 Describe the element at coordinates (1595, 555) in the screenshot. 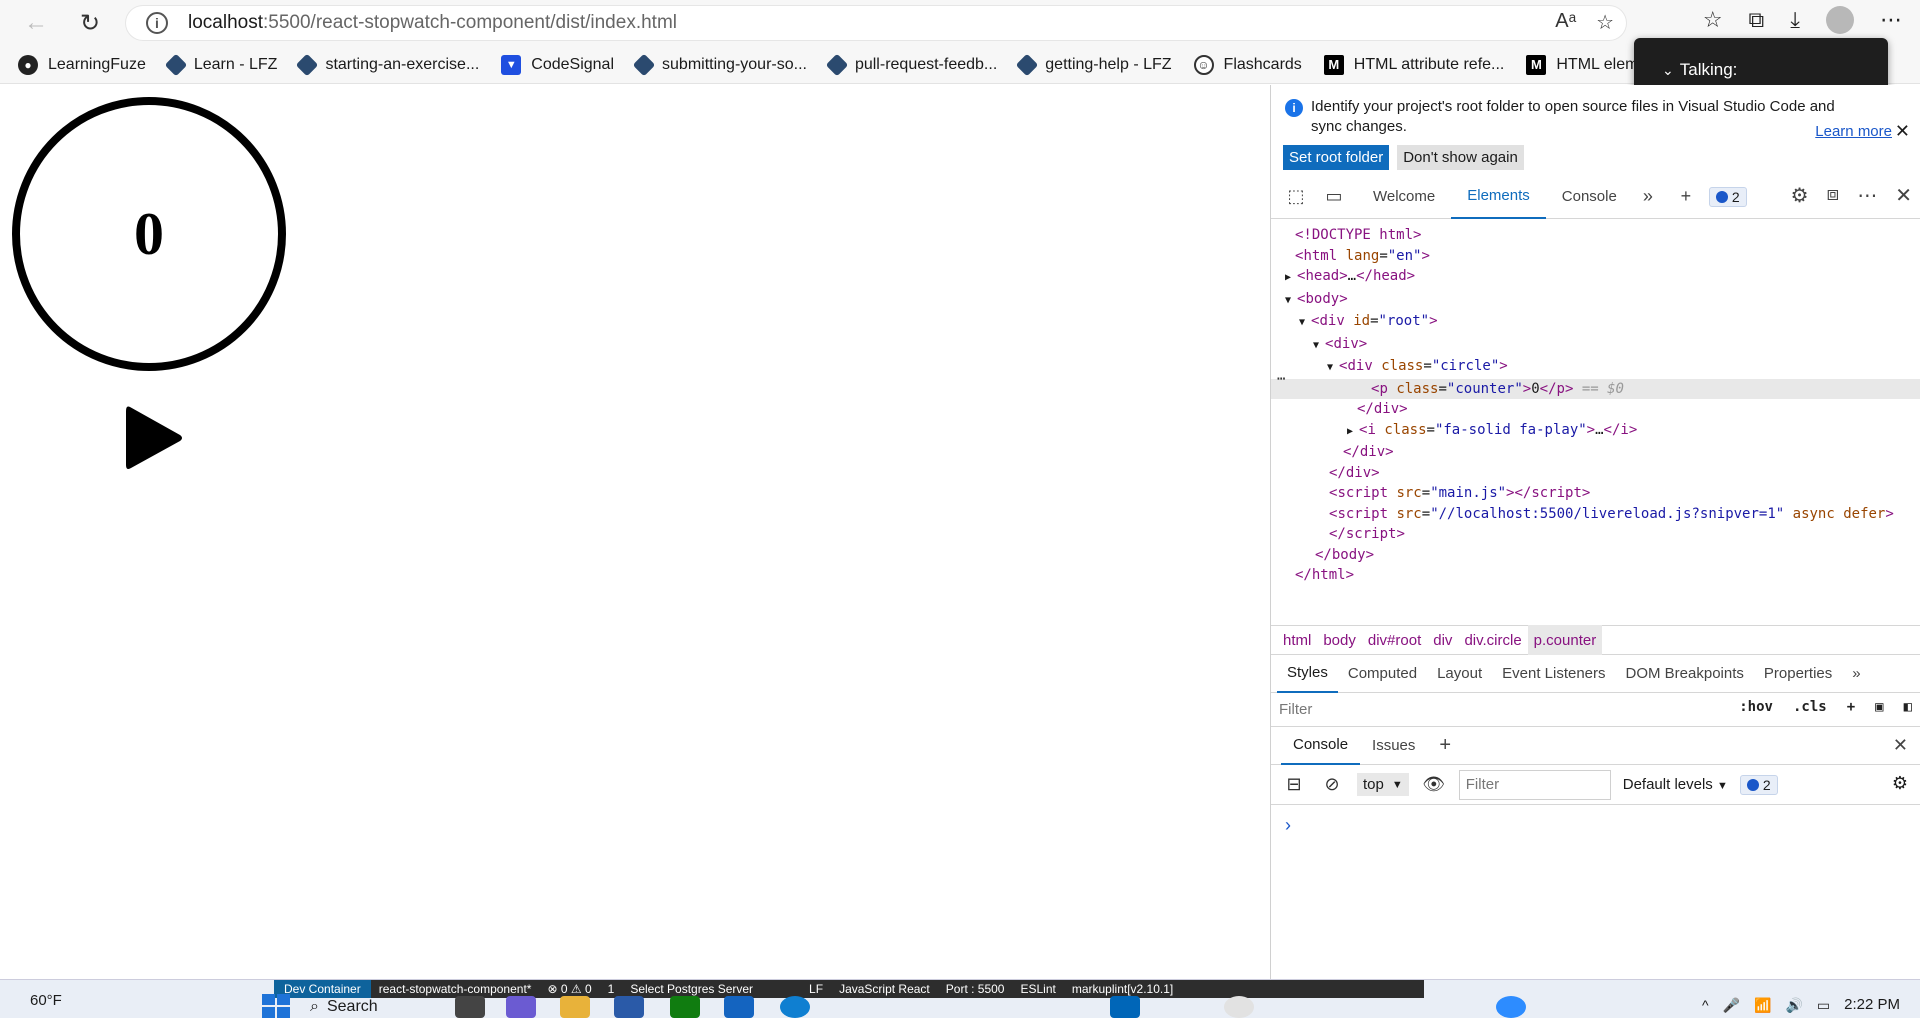

I see `dom-line: </body>` at that location.